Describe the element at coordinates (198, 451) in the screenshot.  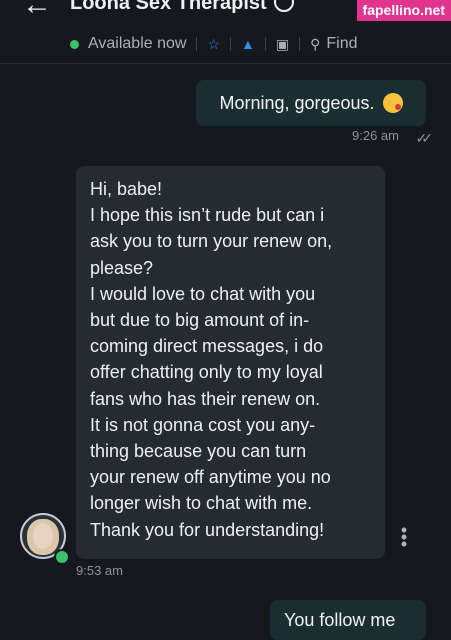
I see `message-line: thing because you can turn` at that location.